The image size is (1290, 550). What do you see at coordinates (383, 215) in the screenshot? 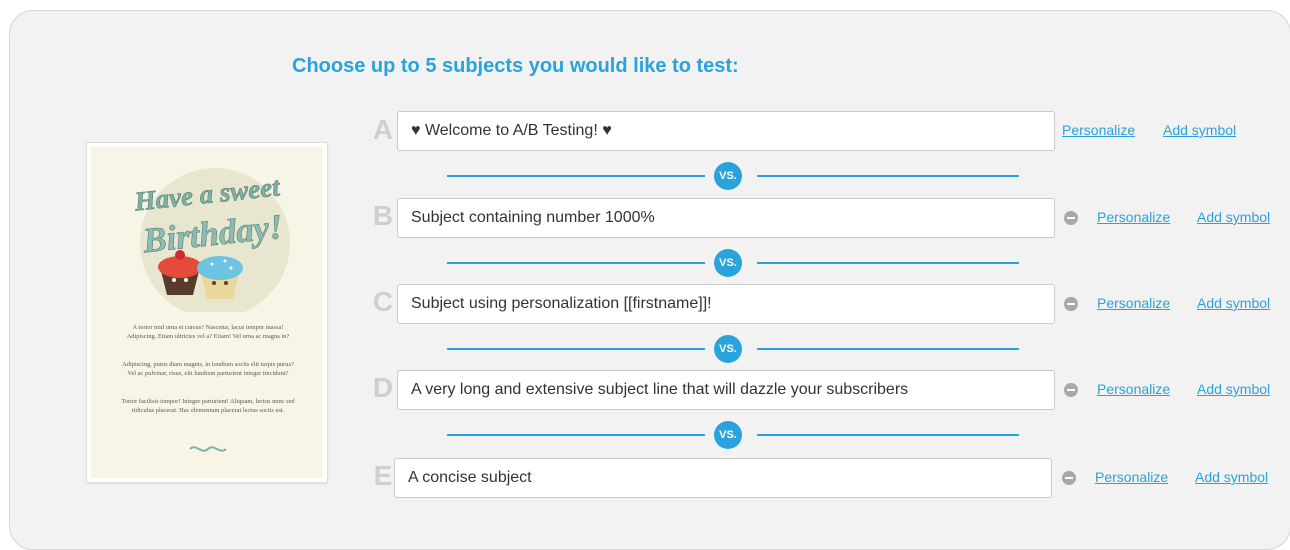
I see `subject-letter: B` at bounding box center [383, 215].